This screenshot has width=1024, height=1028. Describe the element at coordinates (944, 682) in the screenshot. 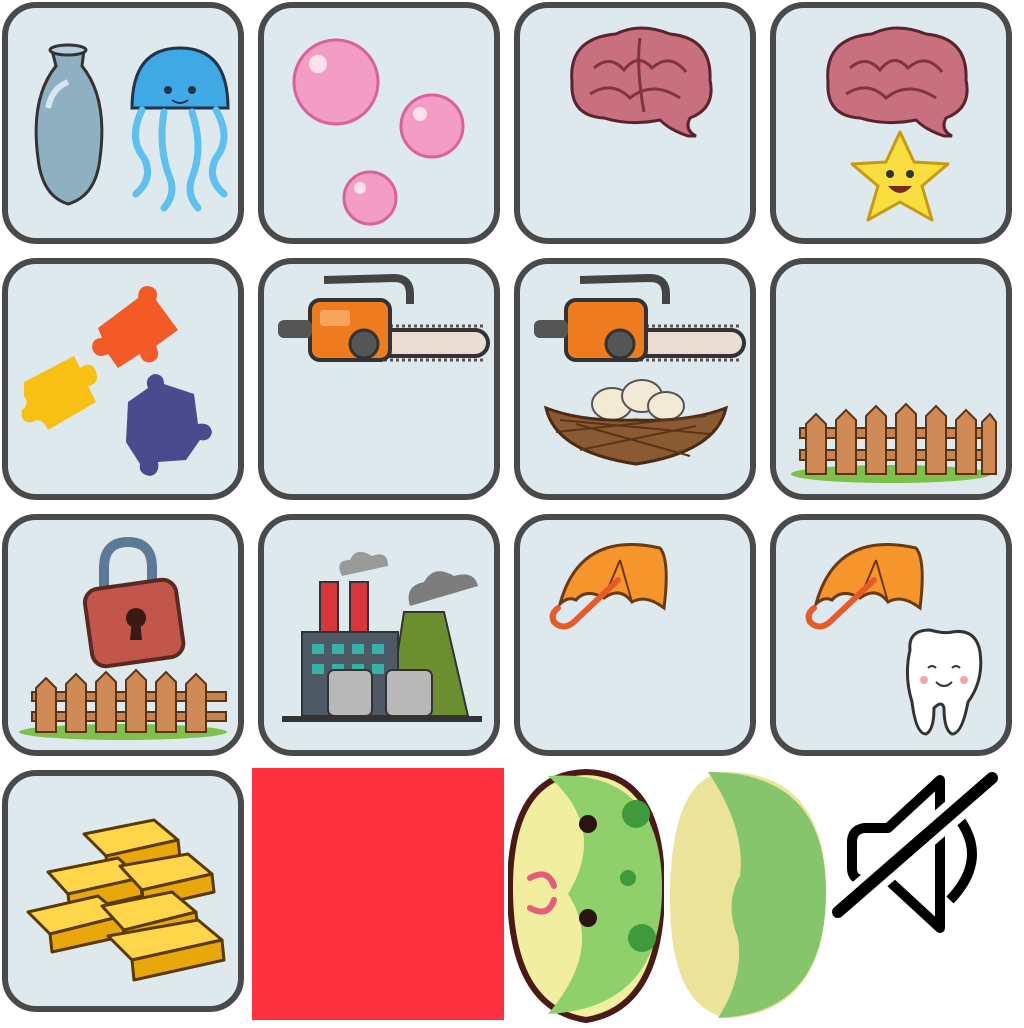

I see `tooth-icon` at that location.